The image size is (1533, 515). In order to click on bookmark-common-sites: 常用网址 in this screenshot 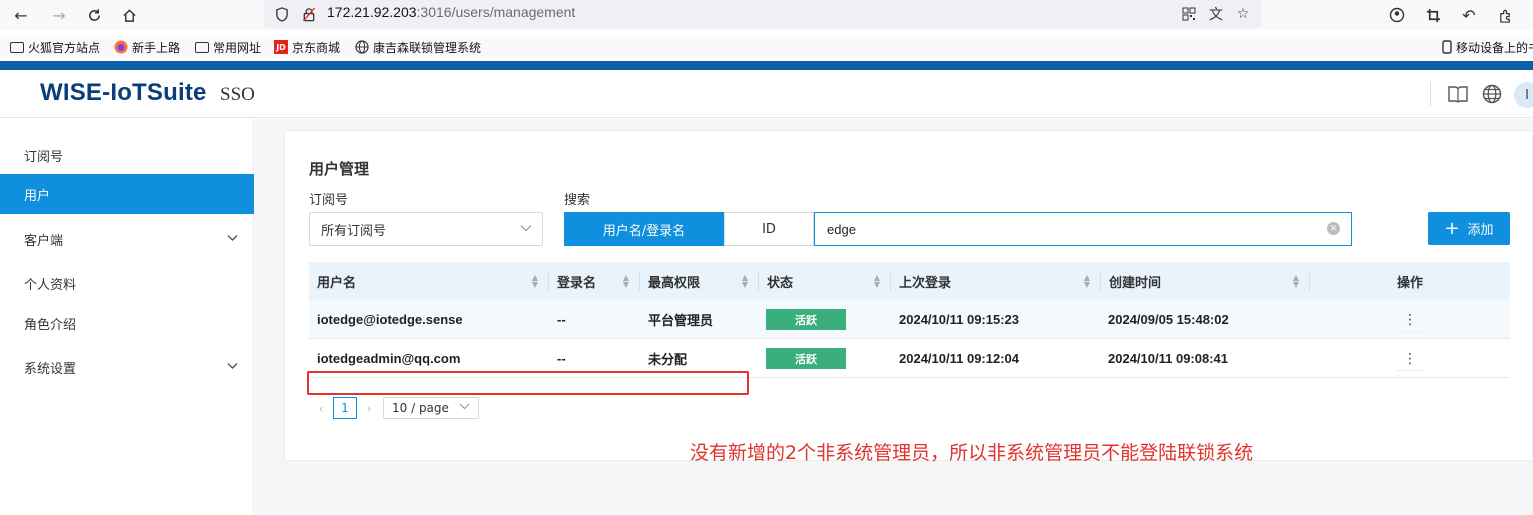, I will do `click(228, 47)`.